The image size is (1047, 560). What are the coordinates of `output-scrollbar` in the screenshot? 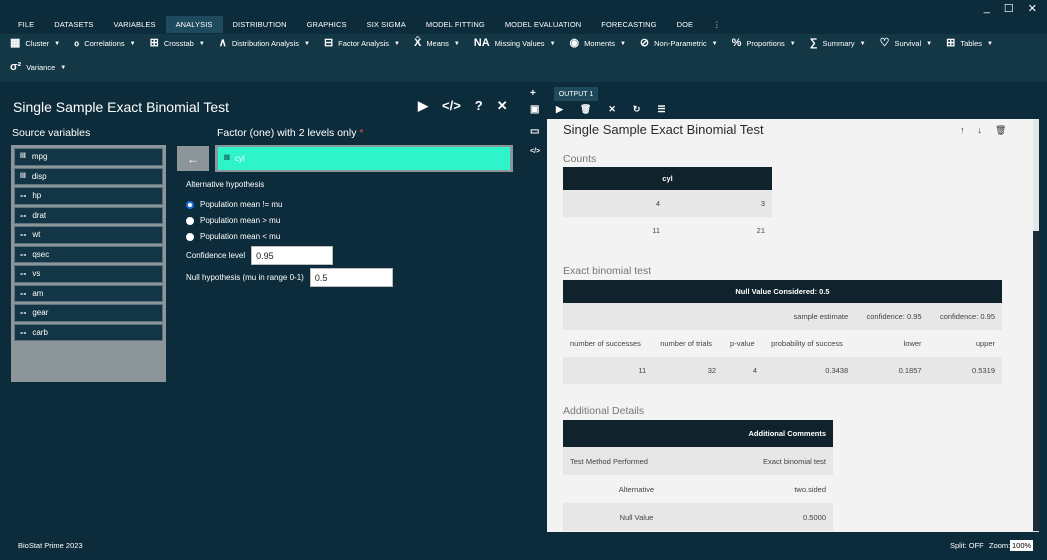 It's located at (1036, 325).